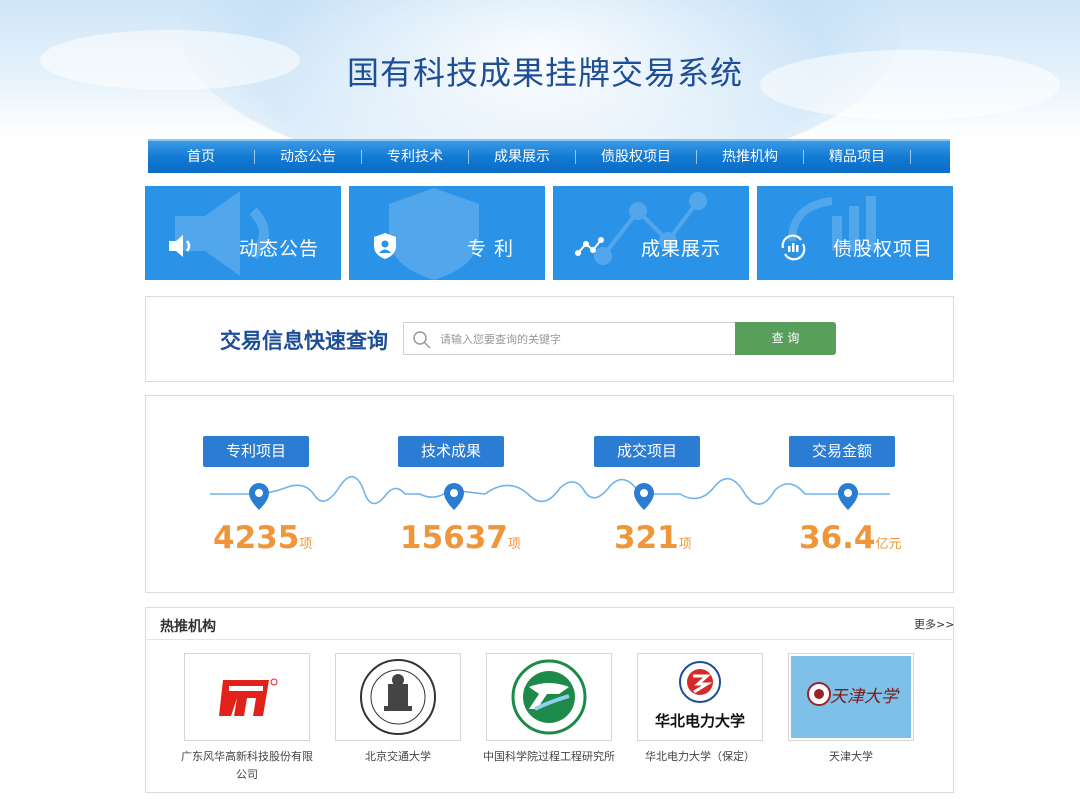  What do you see at coordinates (785, 338) in the screenshot?
I see `search-button: 查 询` at bounding box center [785, 338].